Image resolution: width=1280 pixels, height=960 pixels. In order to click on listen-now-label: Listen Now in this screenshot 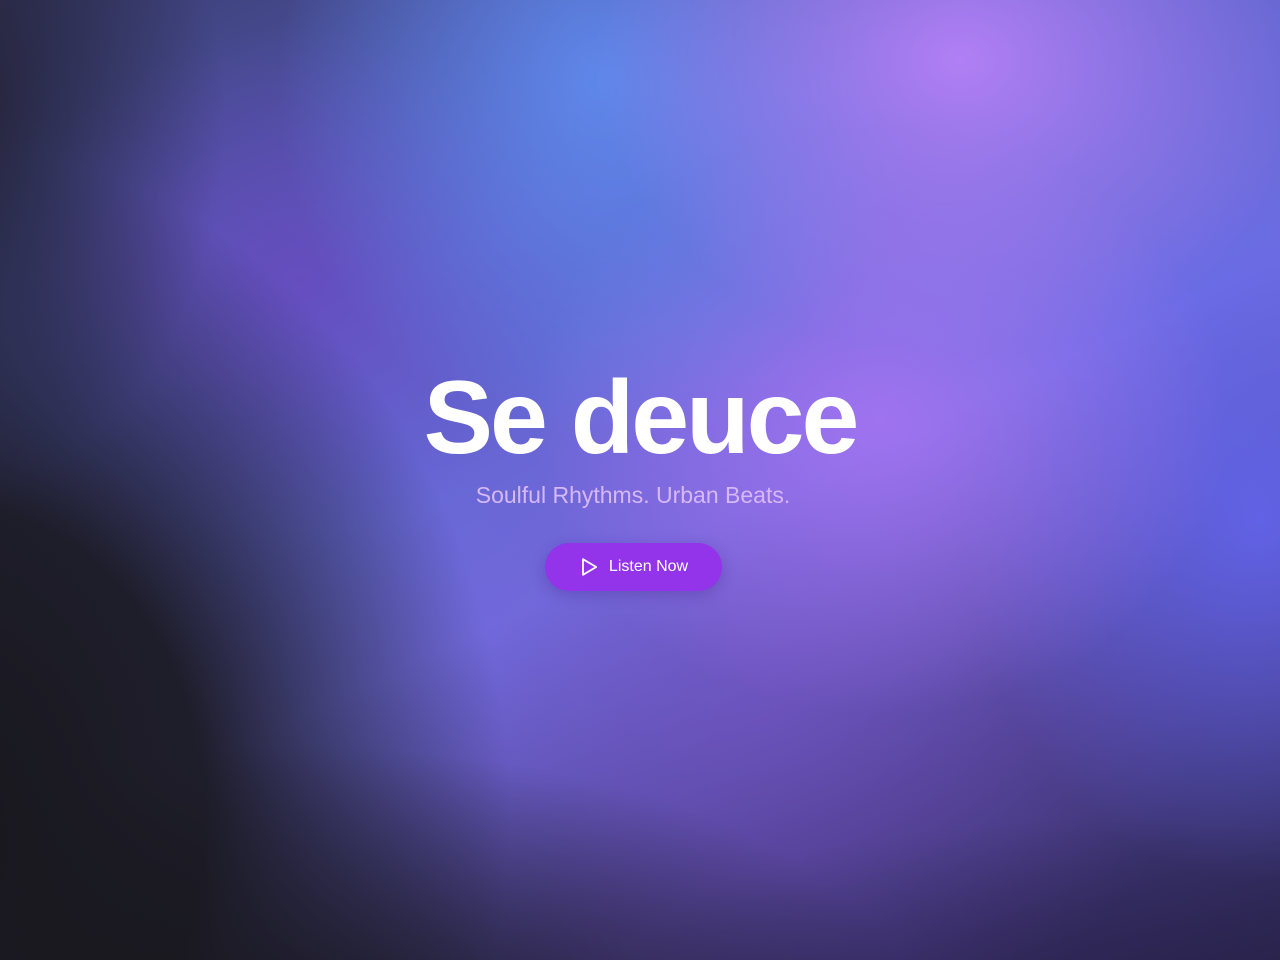, I will do `click(648, 566)`.